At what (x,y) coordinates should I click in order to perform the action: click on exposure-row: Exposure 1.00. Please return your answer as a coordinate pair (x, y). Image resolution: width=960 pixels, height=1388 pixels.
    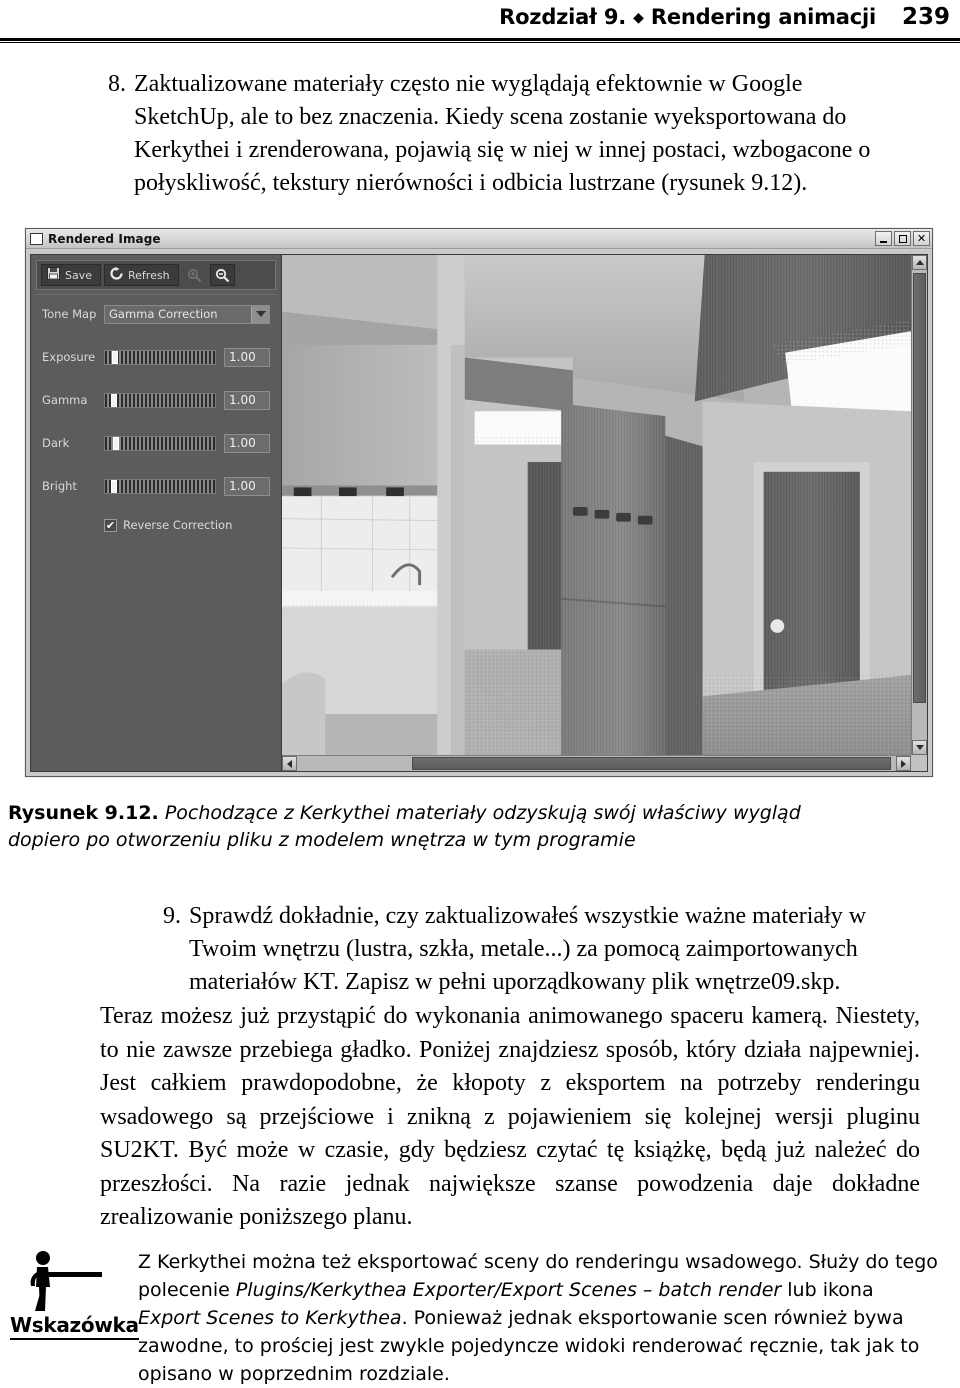
    Looking at the image, I should click on (156, 357).